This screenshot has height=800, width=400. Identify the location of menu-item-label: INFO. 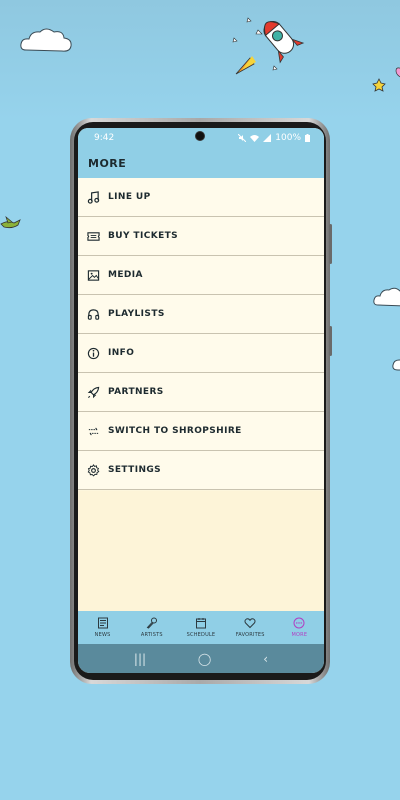
(121, 353).